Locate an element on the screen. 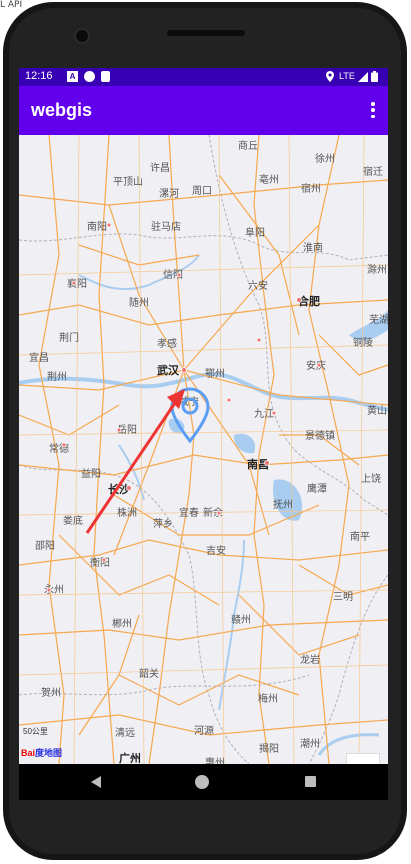 This screenshot has height=864, width=411. recents-icon is located at coordinates (310, 781).